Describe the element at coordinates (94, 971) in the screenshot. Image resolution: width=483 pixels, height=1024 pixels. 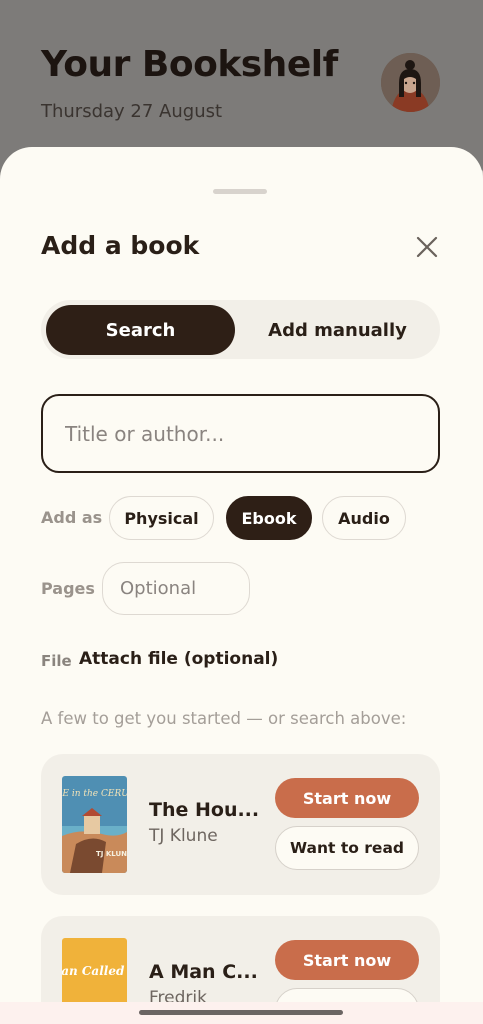
I see `cover-title-text: A Man Called Ove` at that location.